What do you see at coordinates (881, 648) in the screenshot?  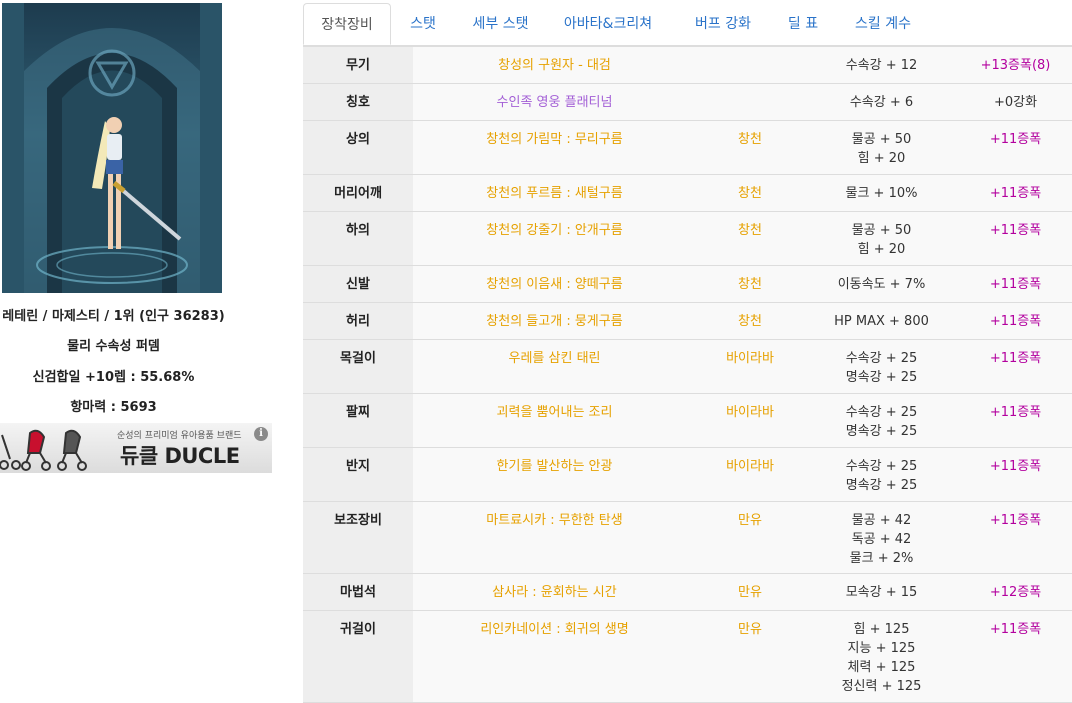 I see `stat-line: 지능 + 125` at bounding box center [881, 648].